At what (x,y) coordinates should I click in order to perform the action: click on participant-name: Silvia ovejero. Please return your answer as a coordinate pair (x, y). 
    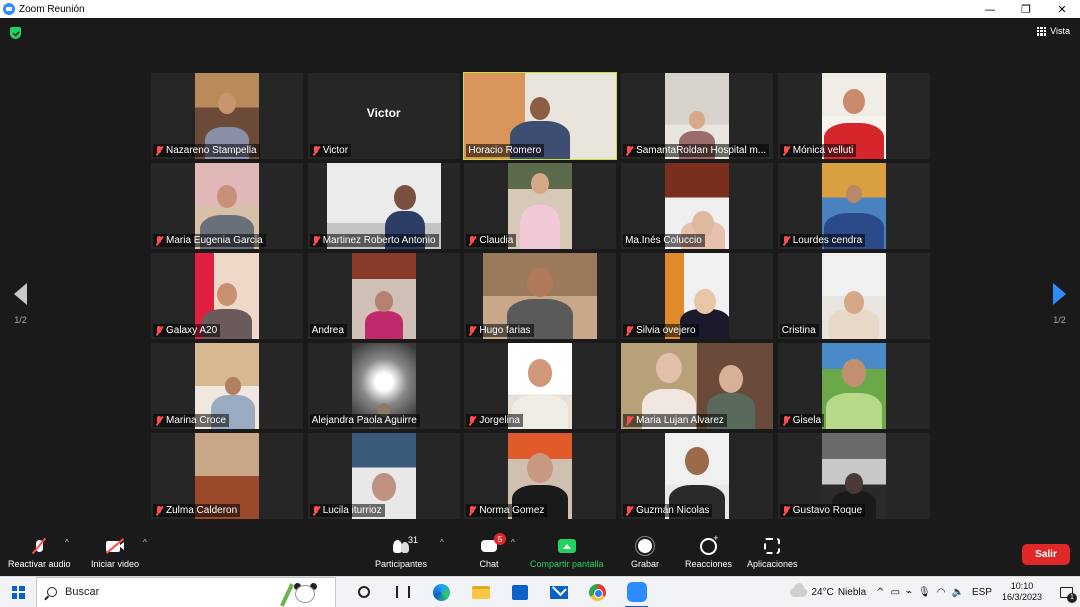
    Looking at the image, I should click on (666, 330).